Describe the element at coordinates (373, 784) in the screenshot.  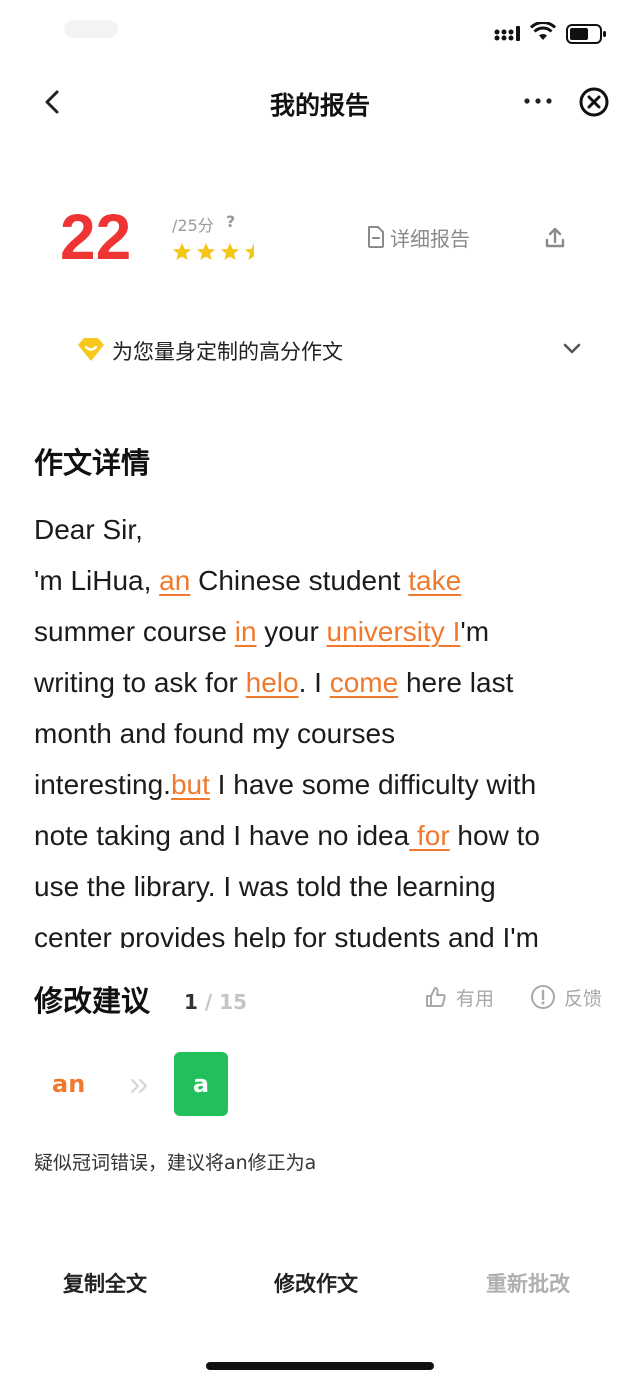
I see `essay-text-segment: I have some difficulty with` at that location.